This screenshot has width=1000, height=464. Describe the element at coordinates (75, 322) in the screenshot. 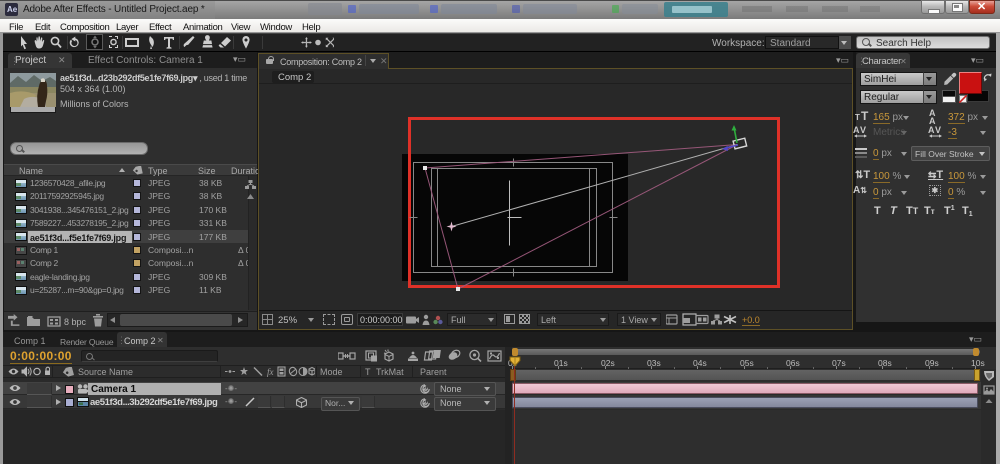

I see `svg-text: 8 bpc` at that location.